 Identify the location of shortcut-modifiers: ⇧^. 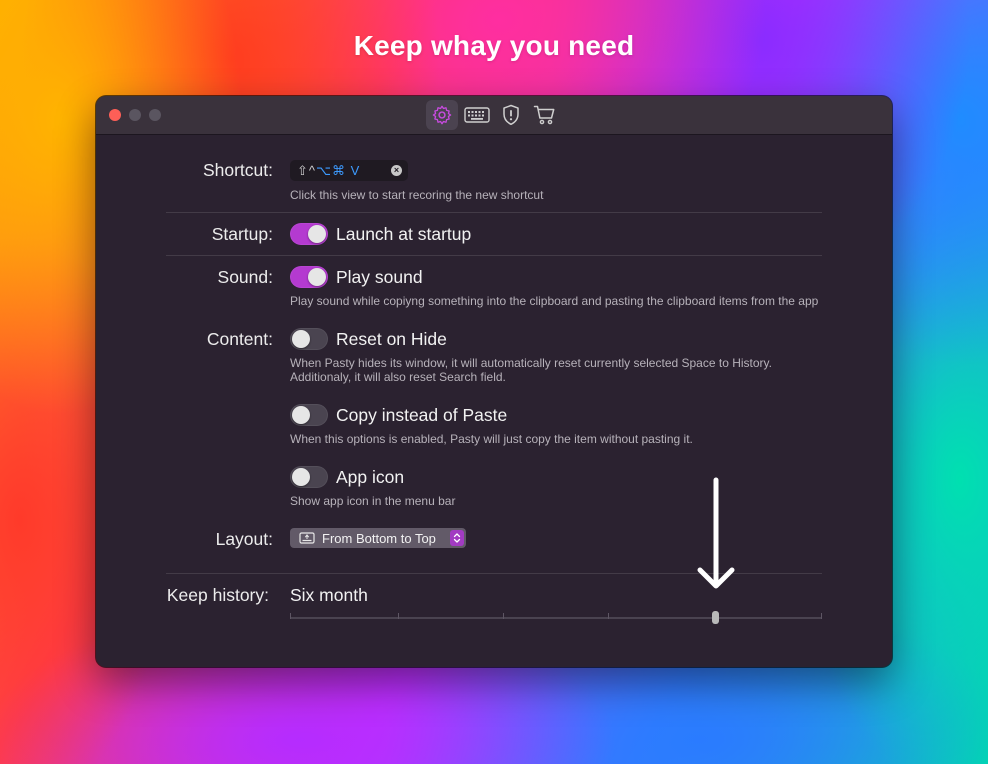
(306, 170).